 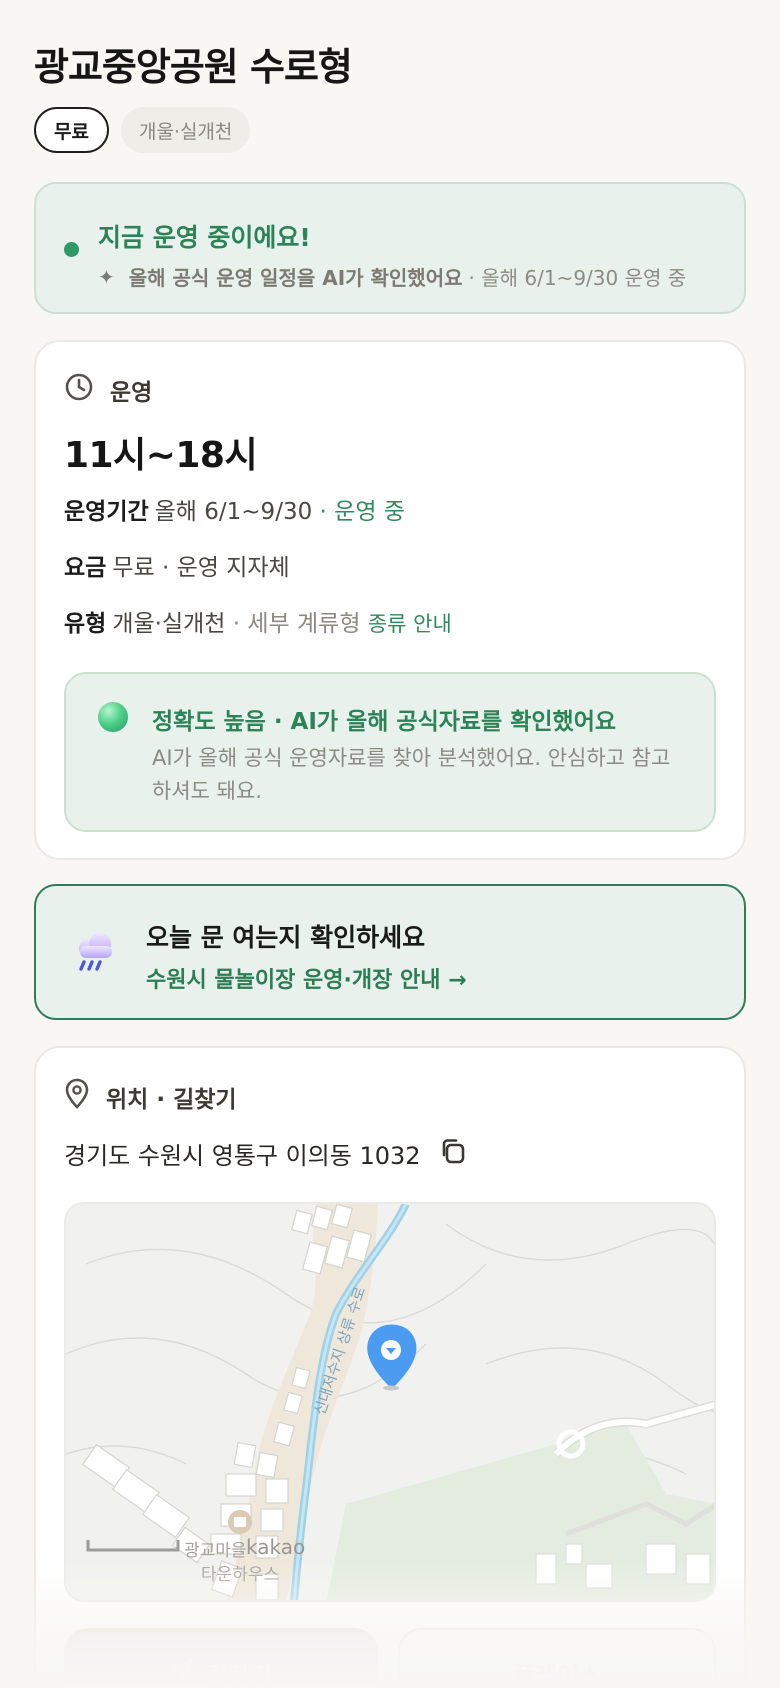 I want to click on type-label: 유형, so click(x=85, y=624).